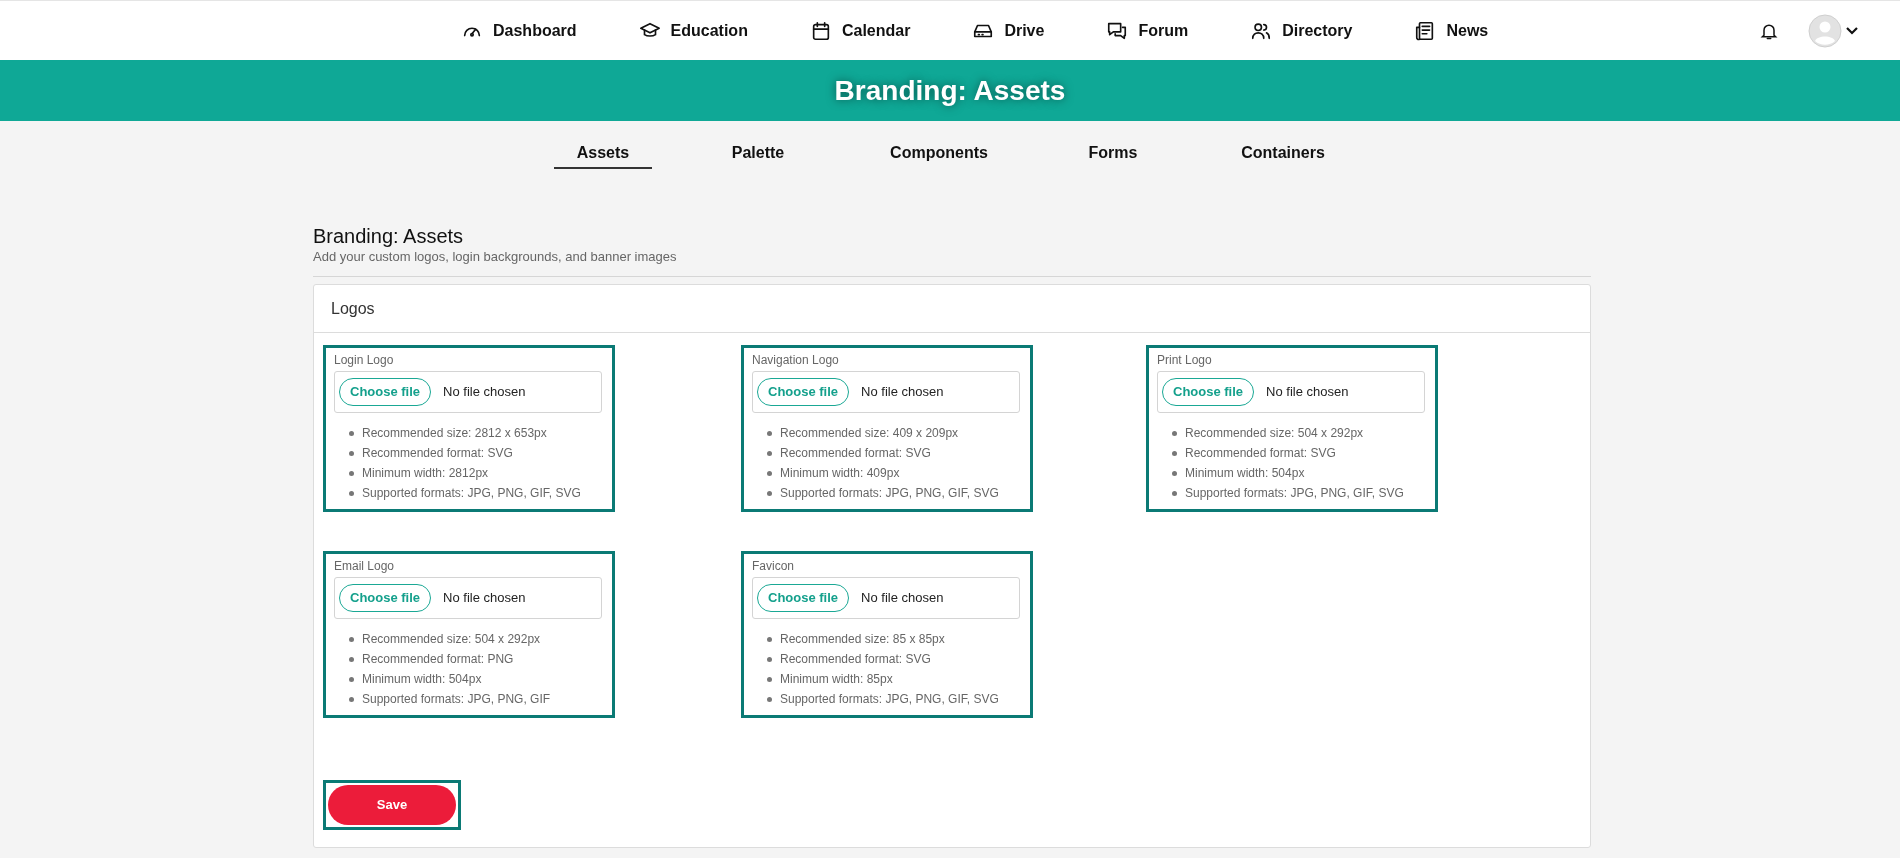 The image size is (1900, 858). What do you see at coordinates (457, 699) in the screenshot?
I see `requirement-text: Supported formats: JPG, PNG, GIF` at bounding box center [457, 699].